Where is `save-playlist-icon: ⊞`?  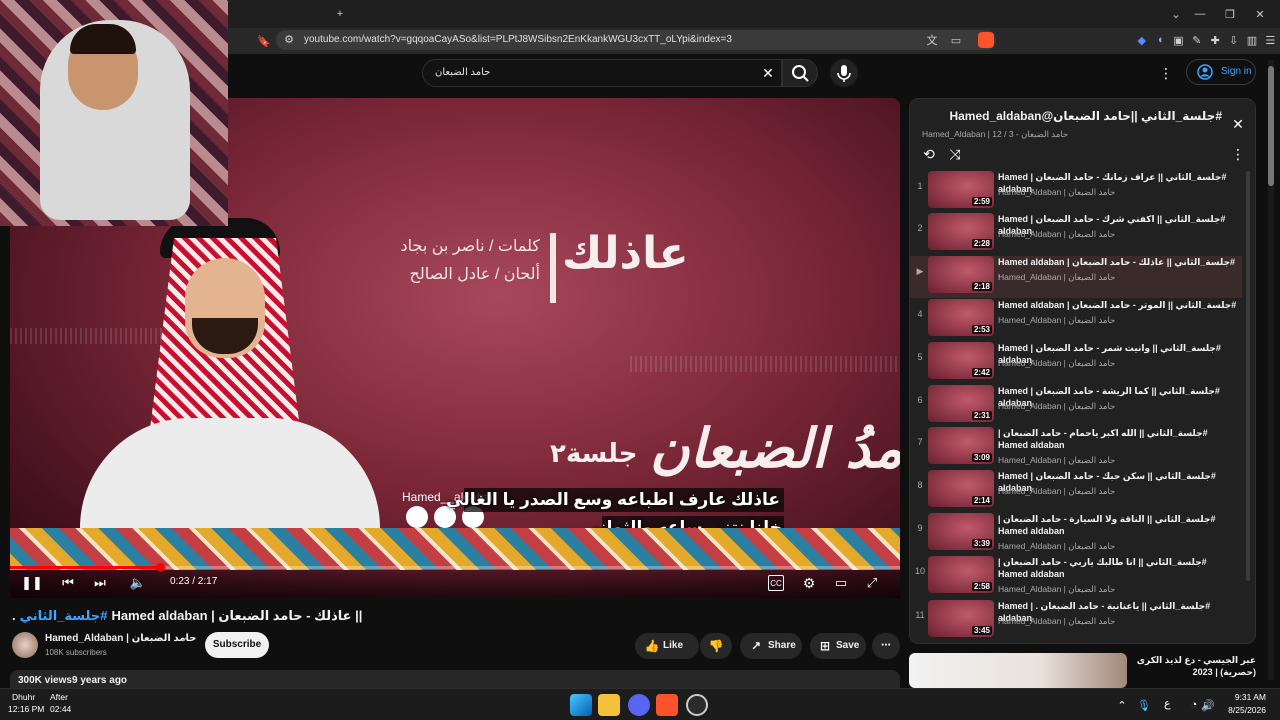 save-playlist-icon: ⊞ is located at coordinates (825, 646).